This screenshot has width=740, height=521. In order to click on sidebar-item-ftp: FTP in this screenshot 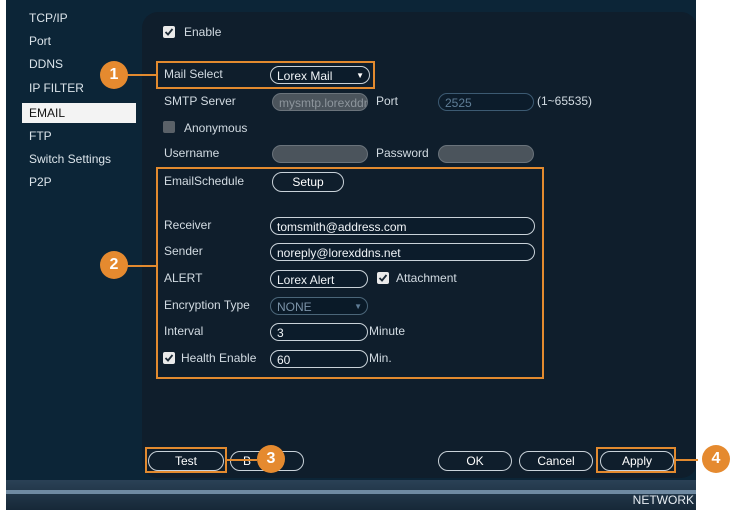, I will do `click(79, 136)`.